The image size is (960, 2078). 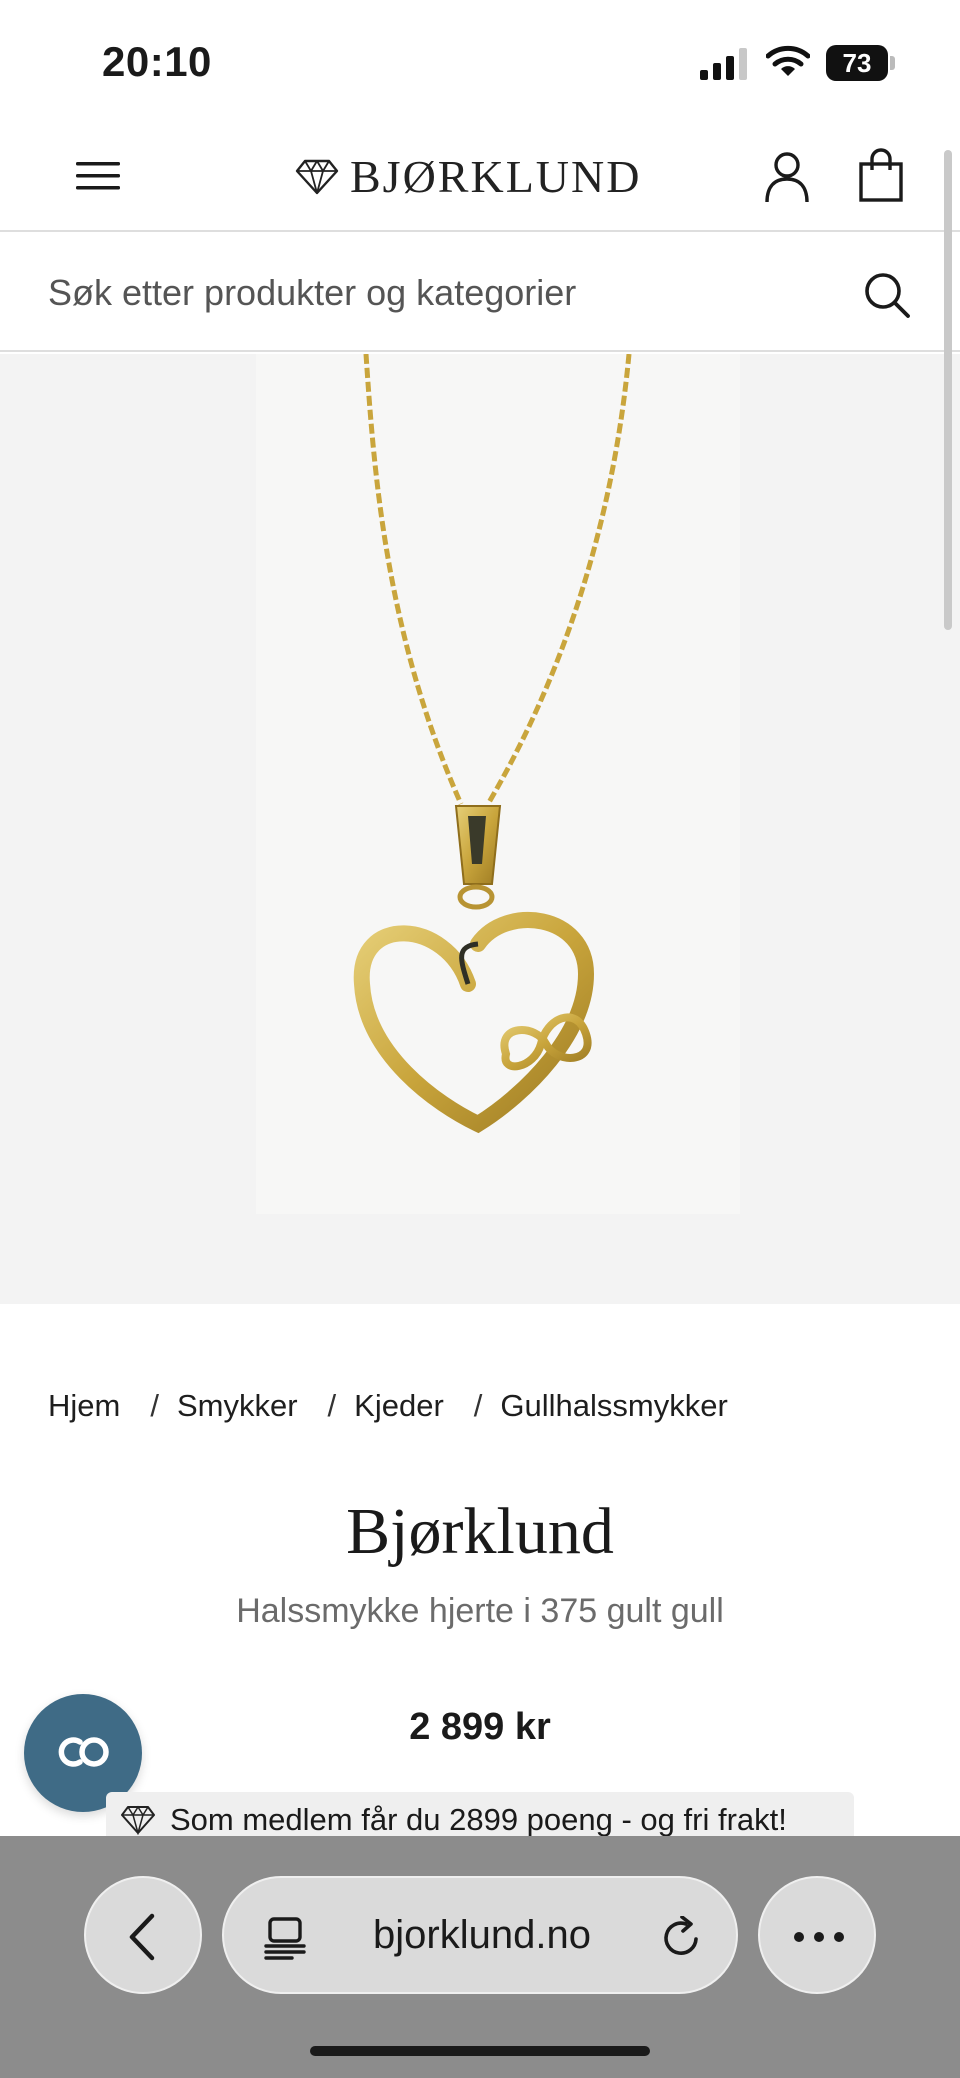 I want to click on tabs-icon, so click(x=285, y=1938).